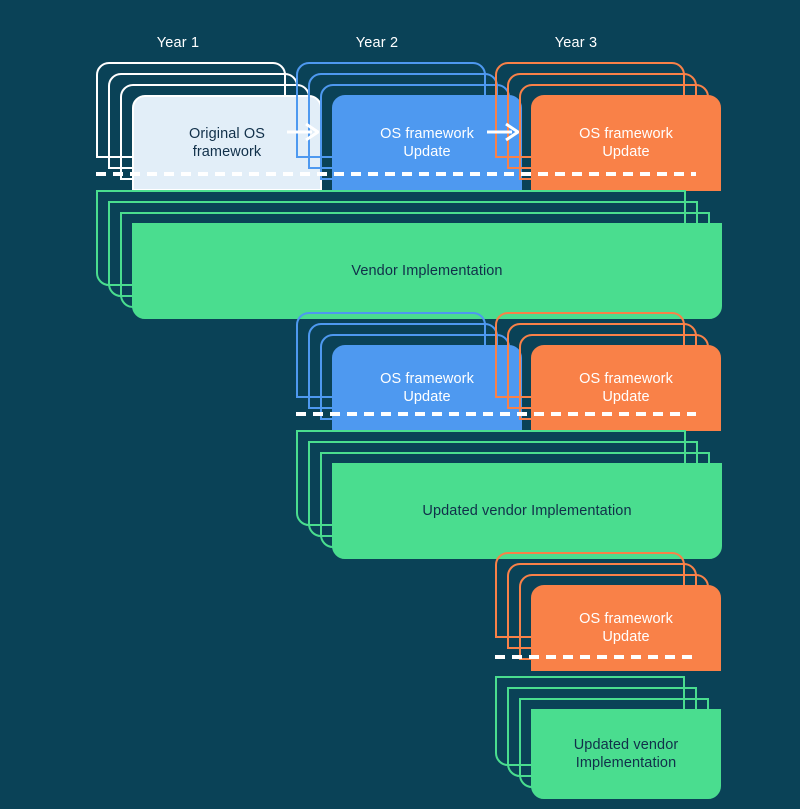  Describe the element at coordinates (504, 132) in the screenshot. I see `arrow-year2-to-year3` at that location.